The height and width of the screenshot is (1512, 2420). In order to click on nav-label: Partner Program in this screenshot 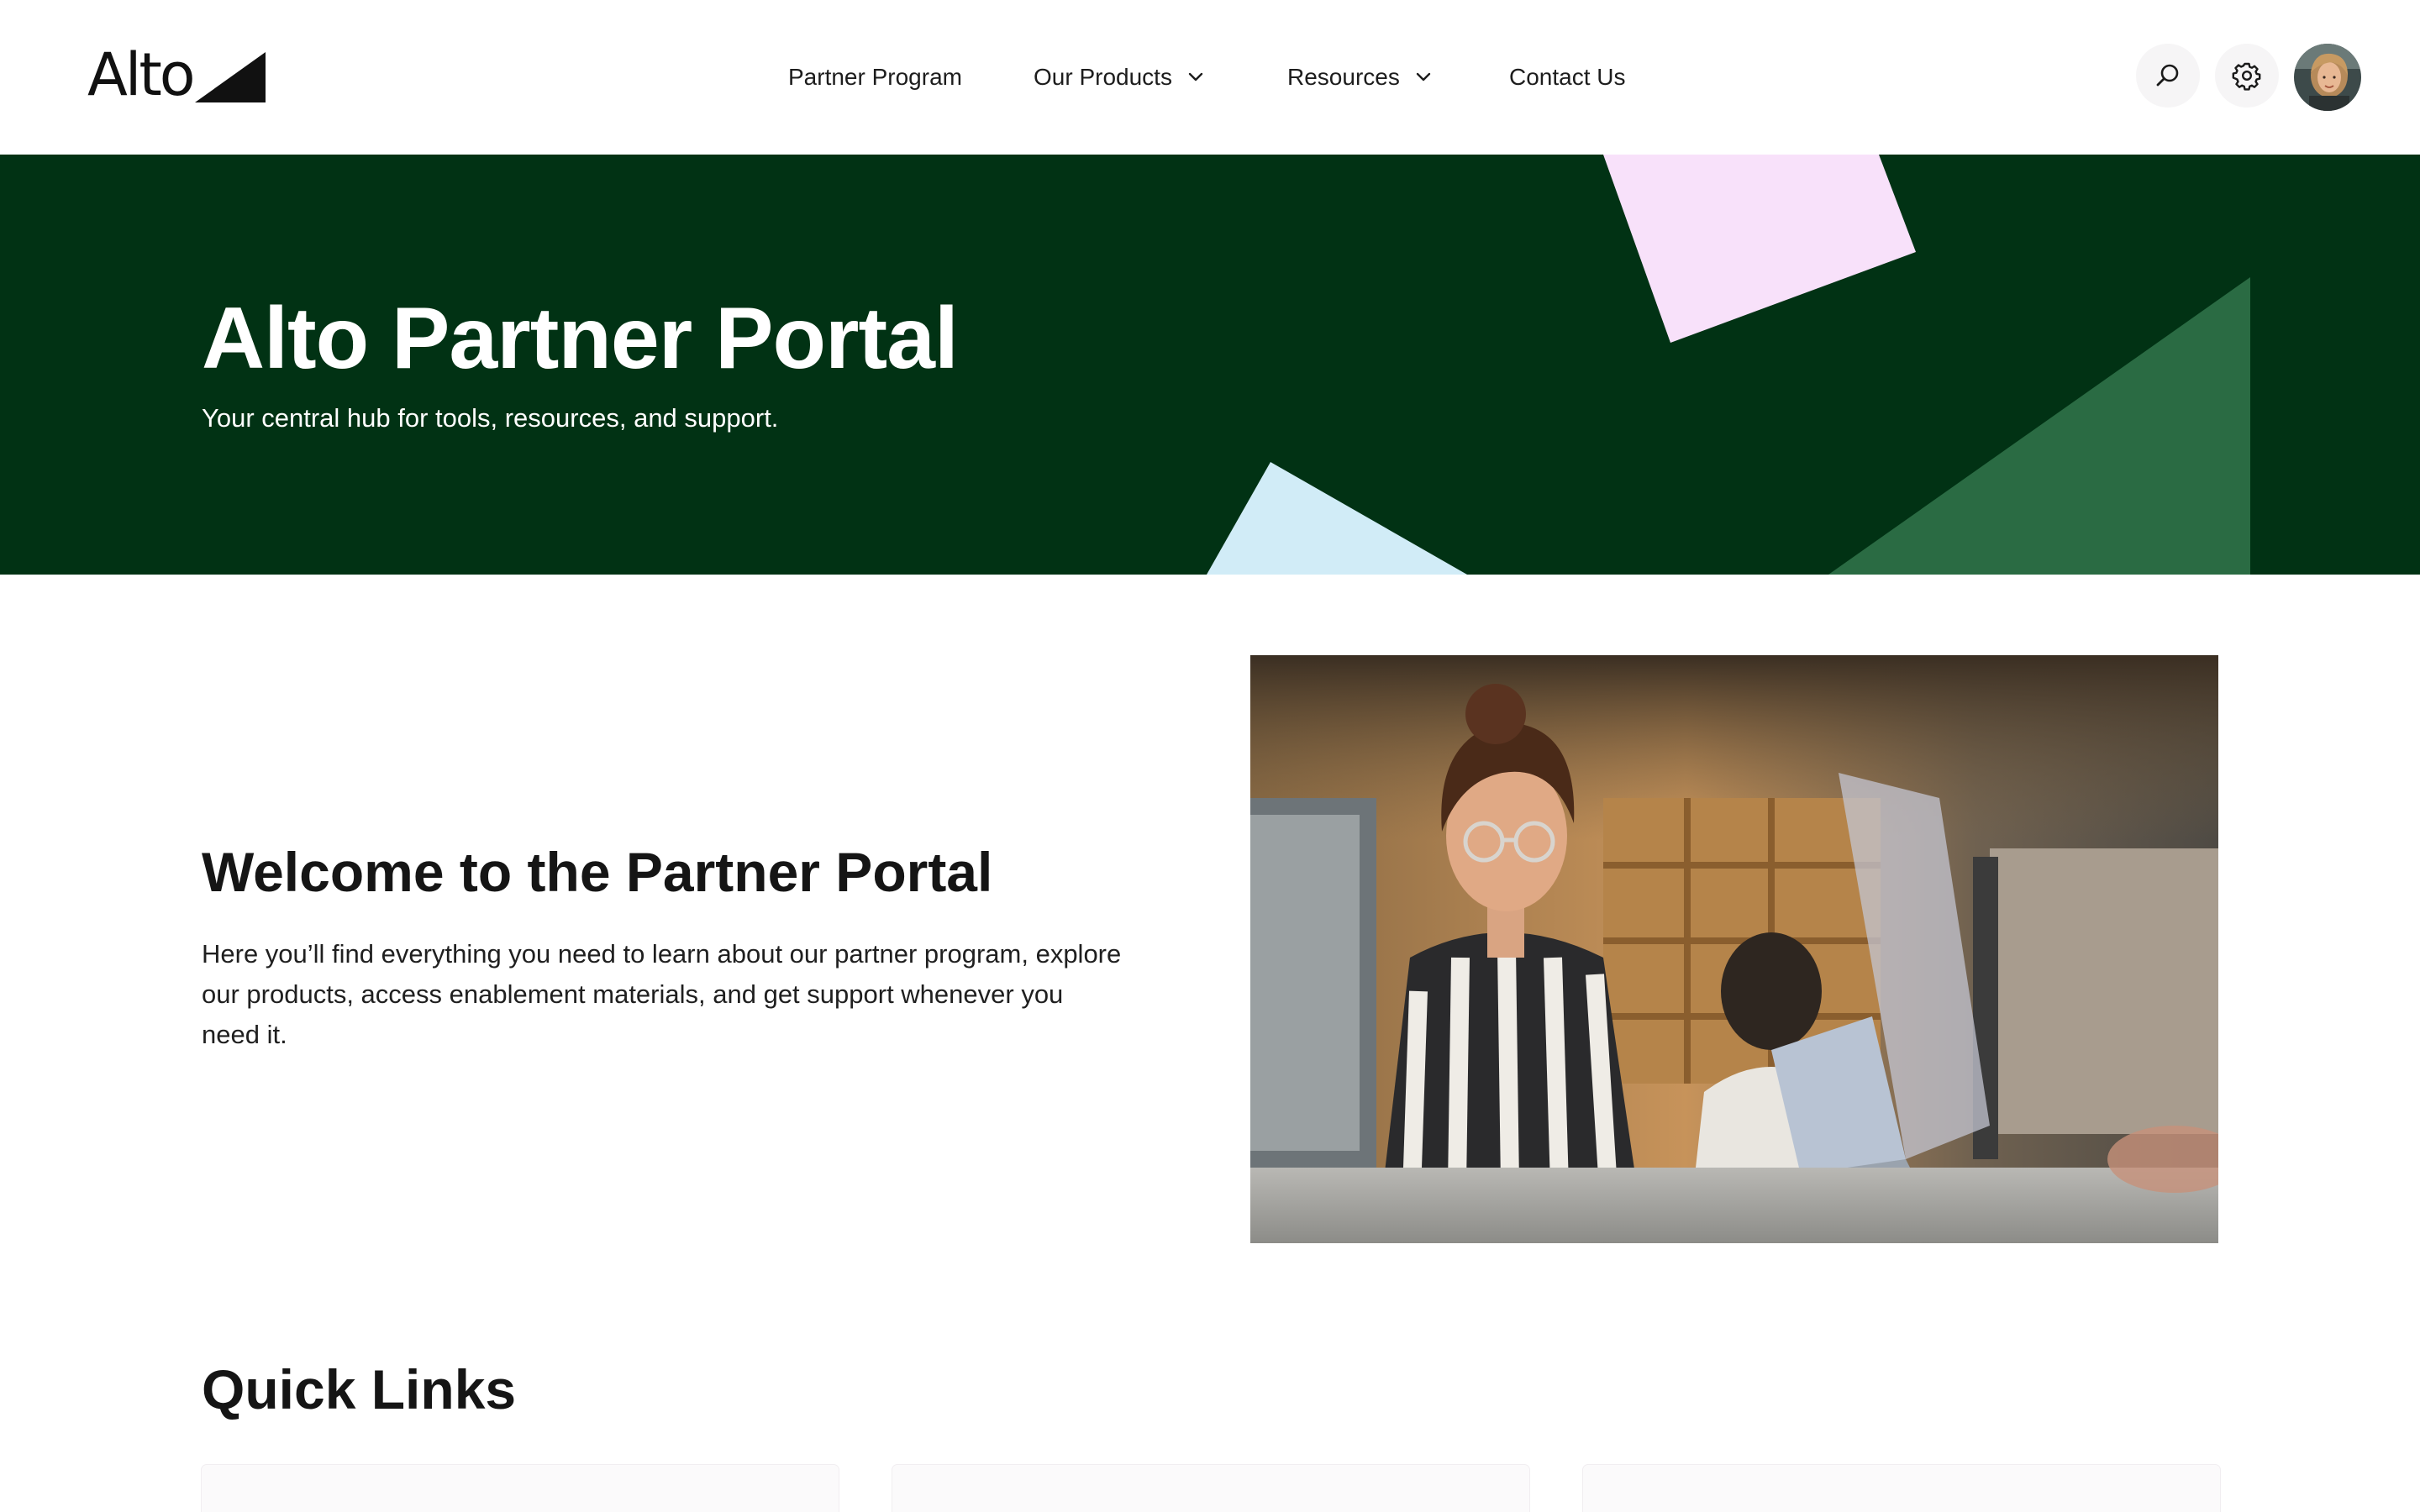, I will do `click(875, 77)`.